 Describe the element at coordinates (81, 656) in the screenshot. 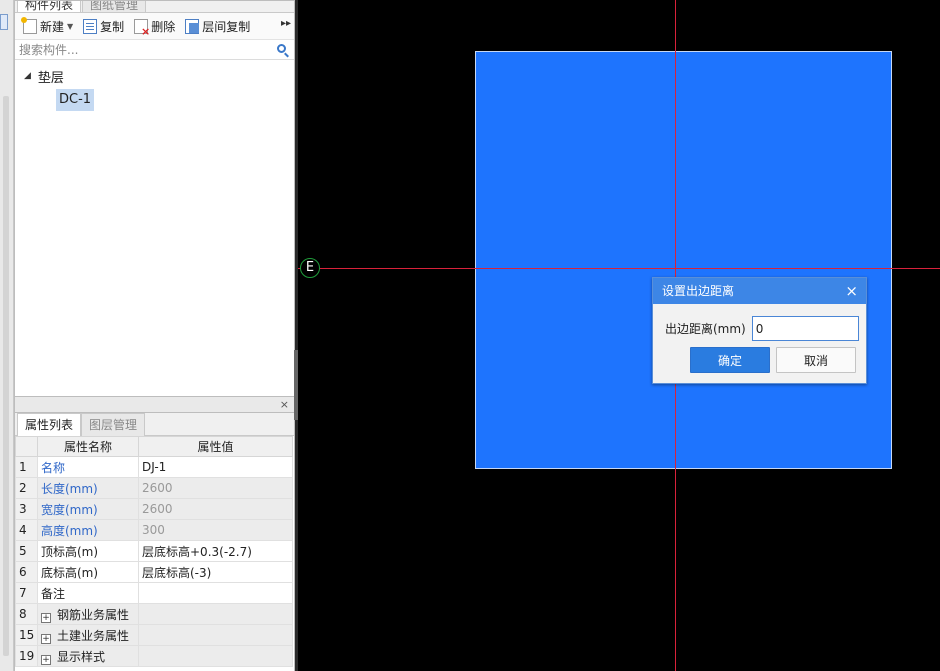

I see `property-group-label: 显示样式` at that location.